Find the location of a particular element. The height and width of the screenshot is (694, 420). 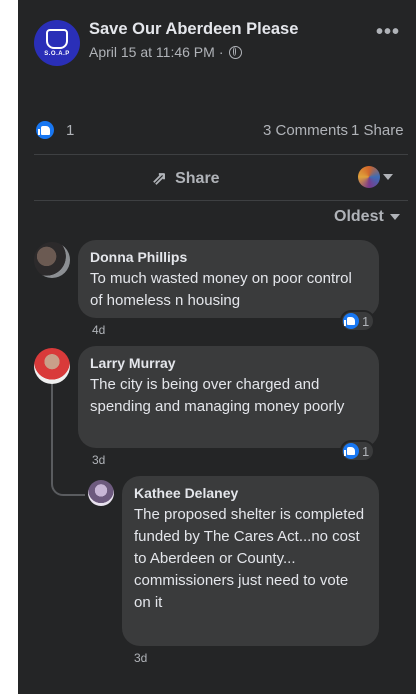

sort-label: Oldest is located at coordinates (359, 216).